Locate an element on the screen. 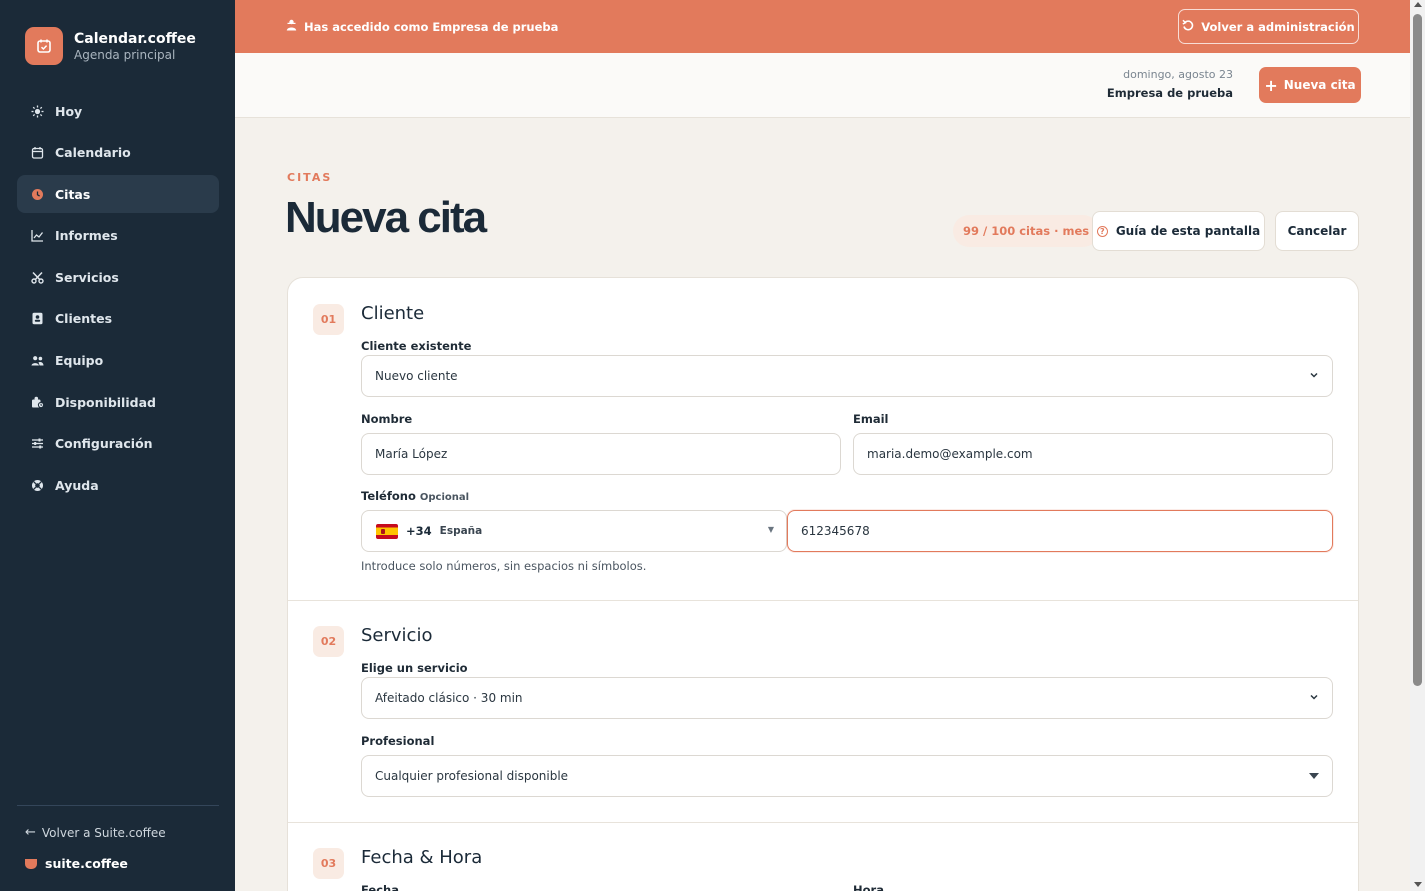 The width and height of the screenshot is (1425, 891). service-value: Afeitado clásico · 30 min is located at coordinates (449, 698).